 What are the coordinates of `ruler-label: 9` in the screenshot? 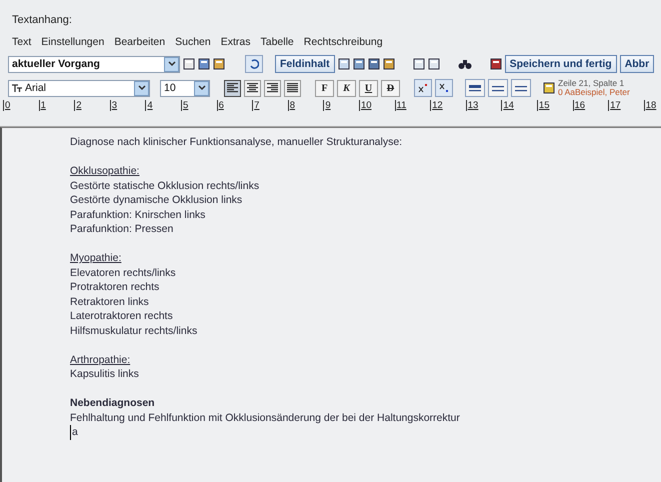 It's located at (341, 105).